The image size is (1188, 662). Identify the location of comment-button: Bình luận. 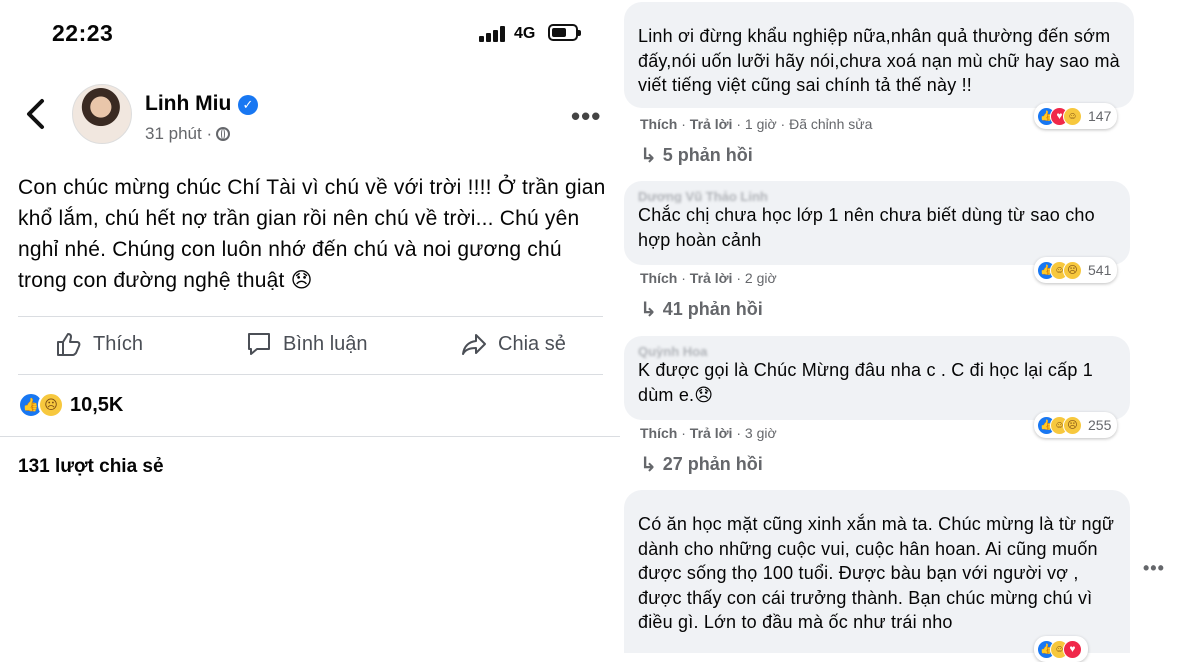
(306, 344).